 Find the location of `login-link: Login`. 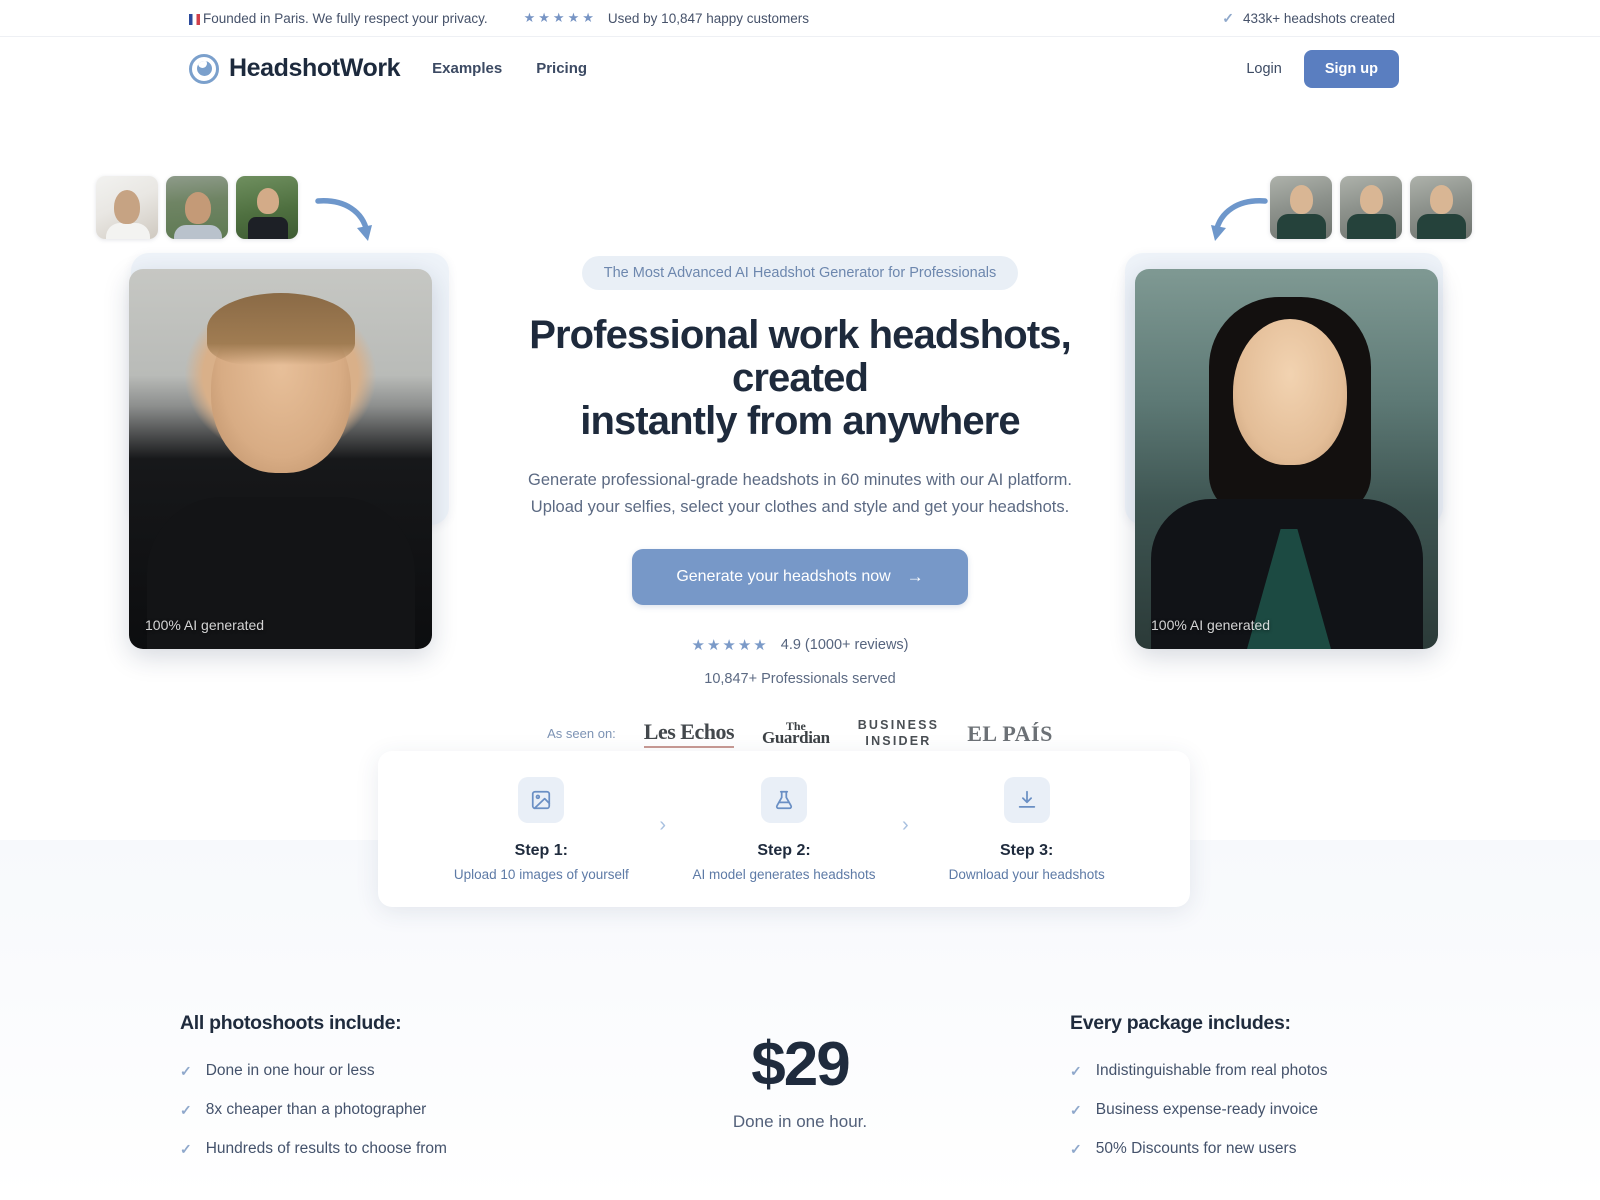

login-link: Login is located at coordinates (1263, 69).